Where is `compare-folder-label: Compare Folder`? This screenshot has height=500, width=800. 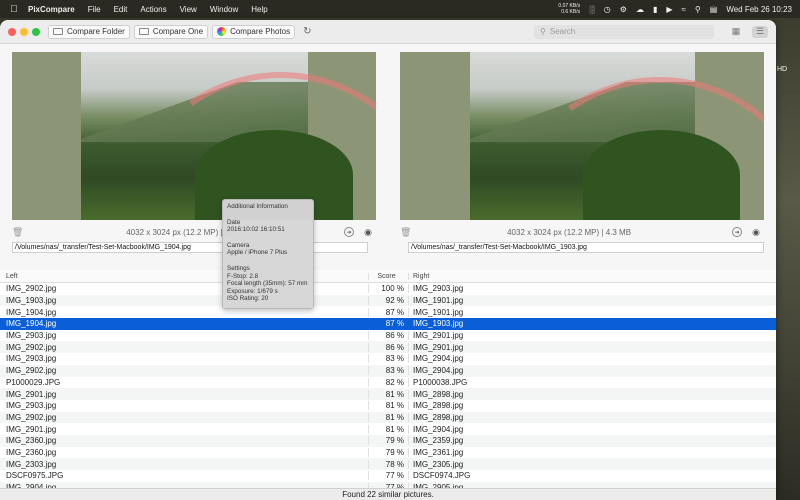 compare-folder-label: Compare Folder is located at coordinates (96, 31).